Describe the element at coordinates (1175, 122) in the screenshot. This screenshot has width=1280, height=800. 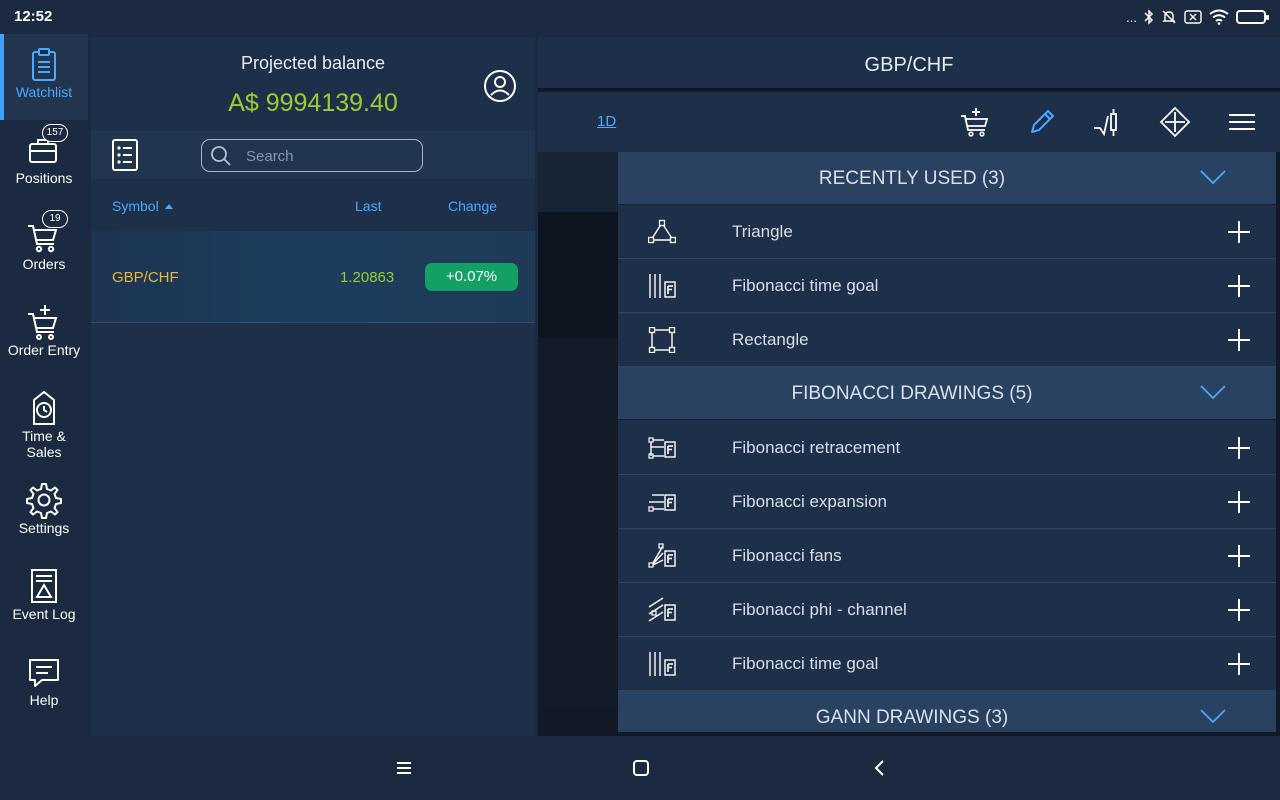
I see `move-crosshair-icon` at that location.